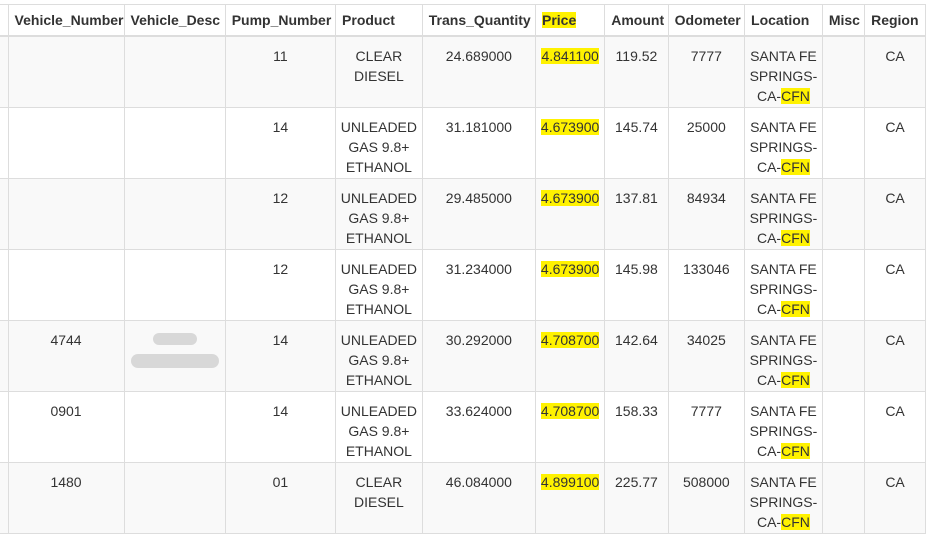 The width and height of the screenshot is (928, 537). I want to click on column-header-label: Location, so click(780, 20).